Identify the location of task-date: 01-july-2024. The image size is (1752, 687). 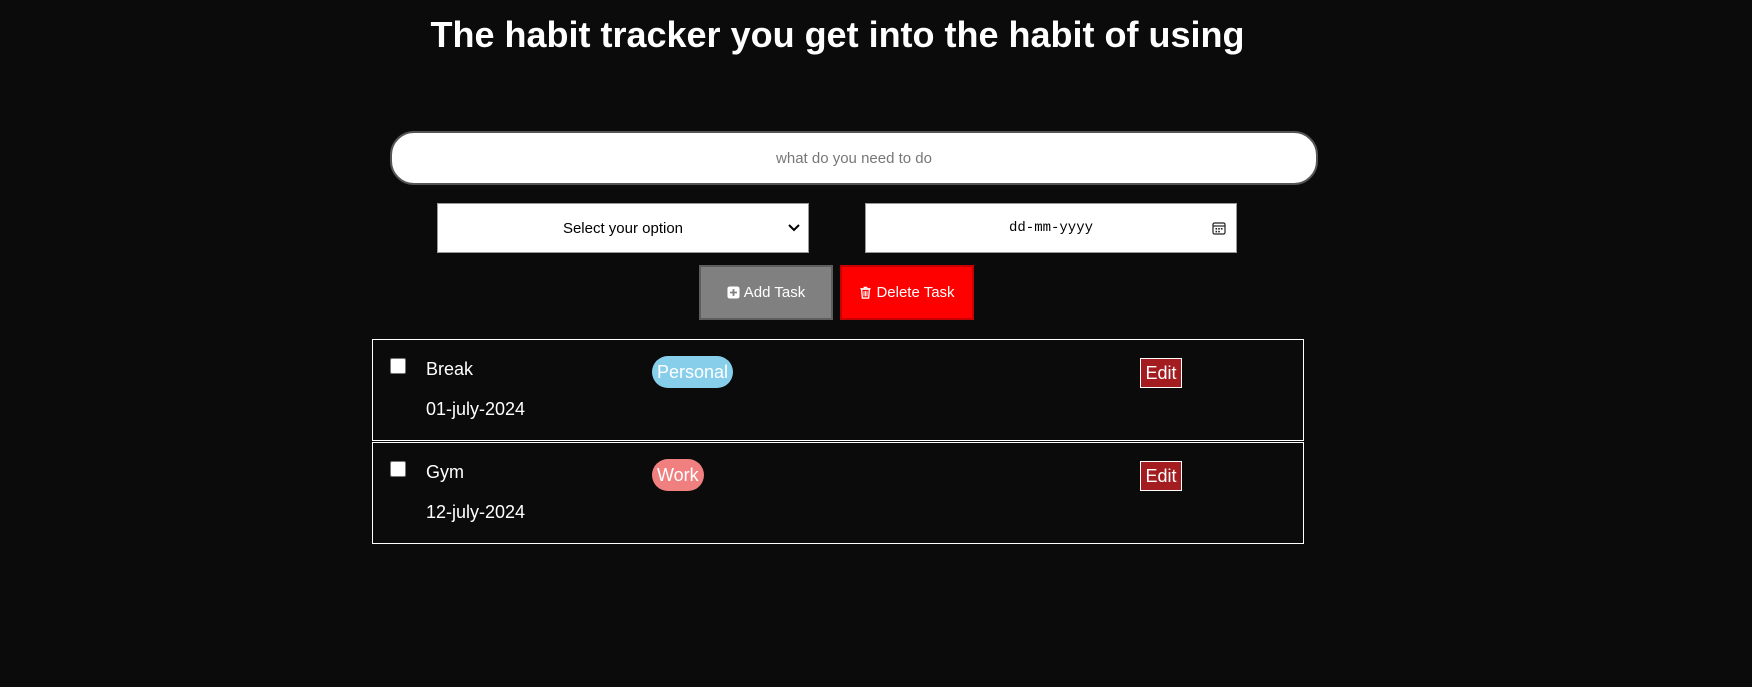
(476, 409).